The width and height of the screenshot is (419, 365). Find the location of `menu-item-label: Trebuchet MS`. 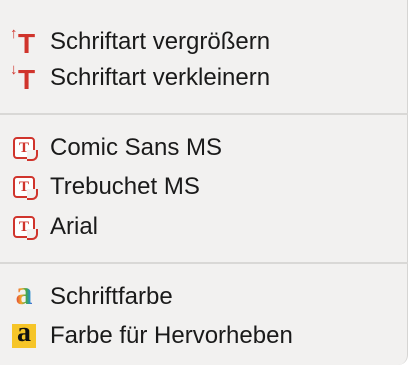

menu-item-label: Trebuchet MS is located at coordinates (125, 186).